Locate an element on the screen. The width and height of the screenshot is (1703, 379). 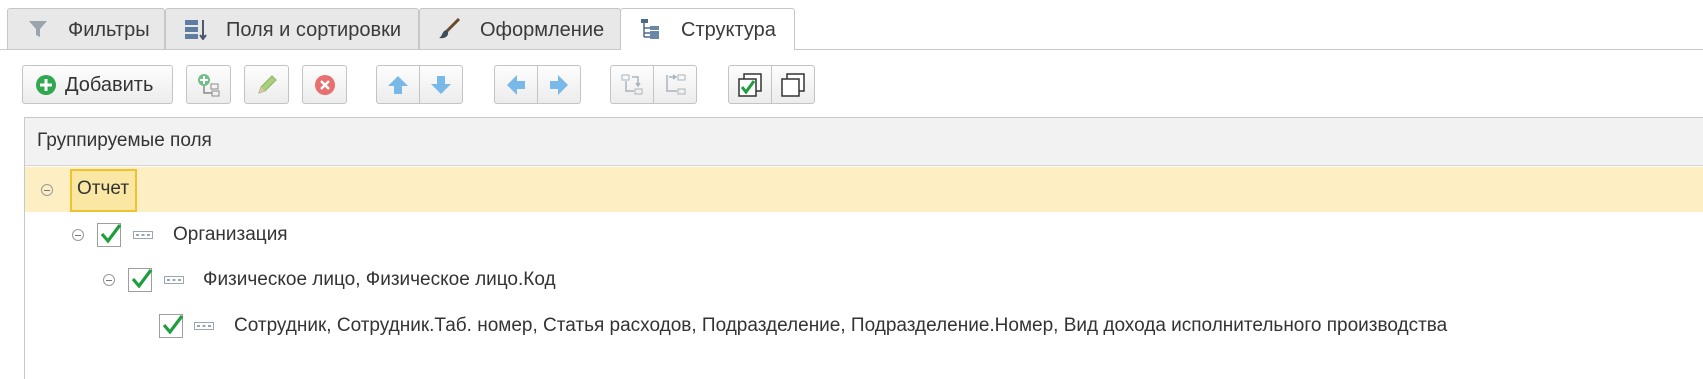
tab-appearance: Оформление is located at coordinates (520, 28).